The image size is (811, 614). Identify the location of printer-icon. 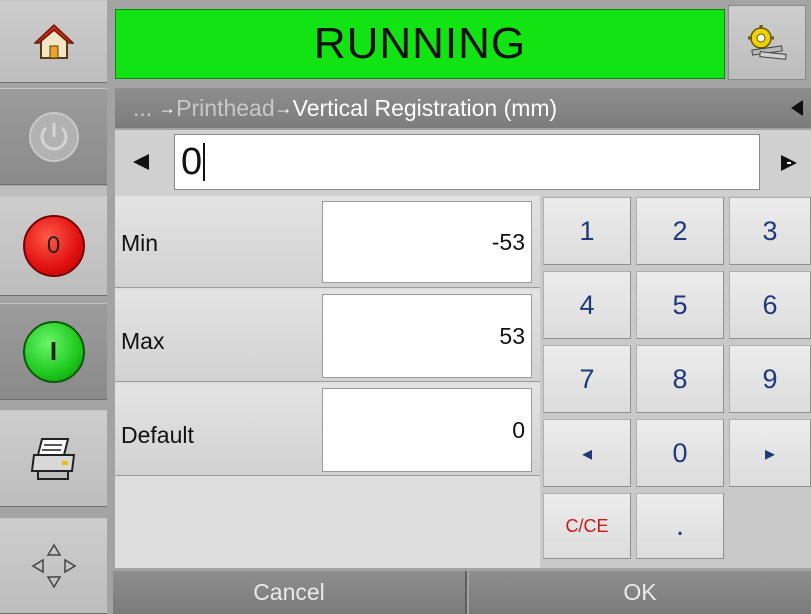
(52, 458).